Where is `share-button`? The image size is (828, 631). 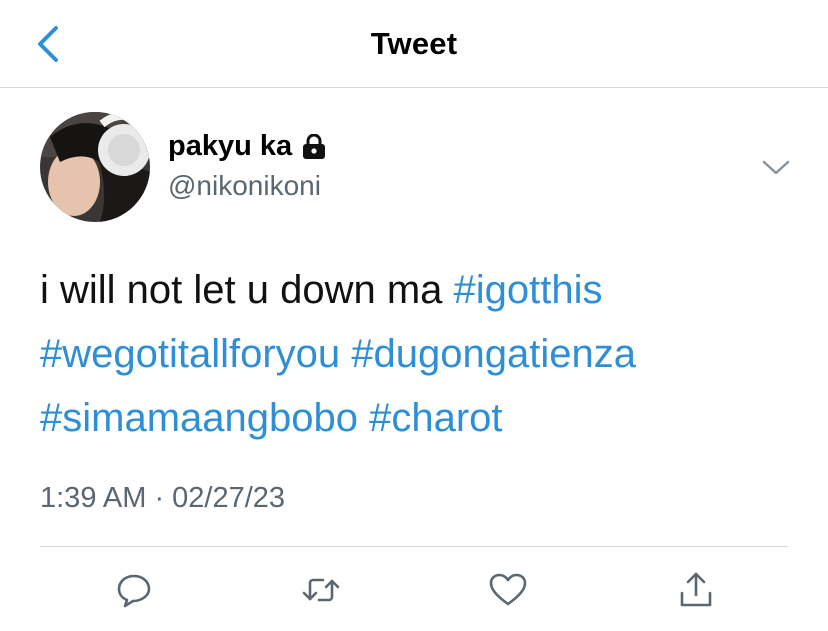
share-button is located at coordinates (696, 590).